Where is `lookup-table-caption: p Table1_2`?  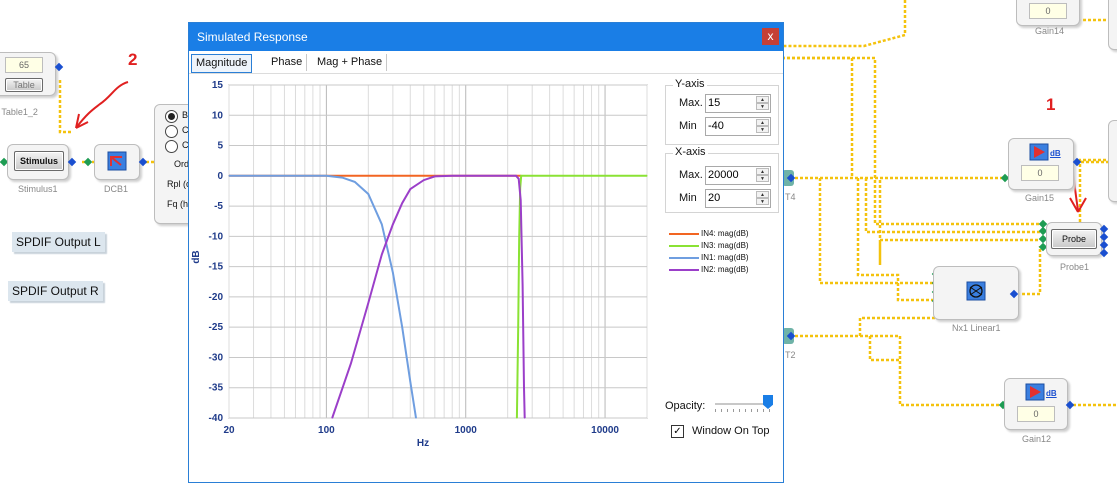 lookup-table-caption: p Table1_2 is located at coordinates (19, 112).